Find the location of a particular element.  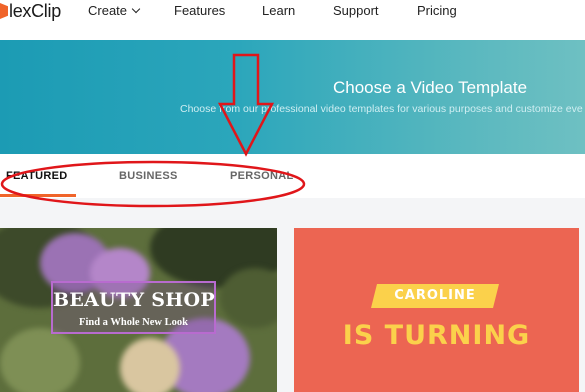

template-tabs: FEATURED BUSINESS PERSONAL is located at coordinates (292, 176).